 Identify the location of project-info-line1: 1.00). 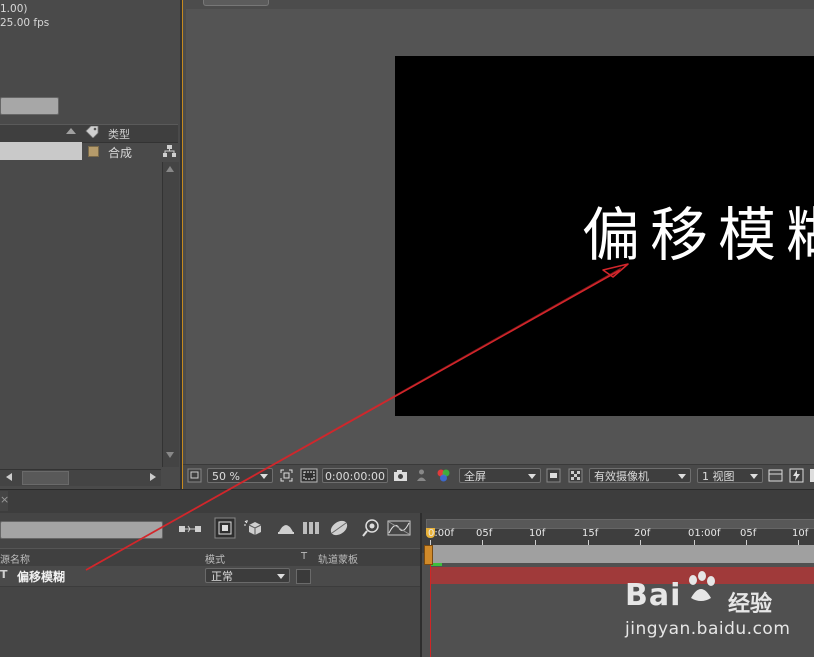
(14, 9).